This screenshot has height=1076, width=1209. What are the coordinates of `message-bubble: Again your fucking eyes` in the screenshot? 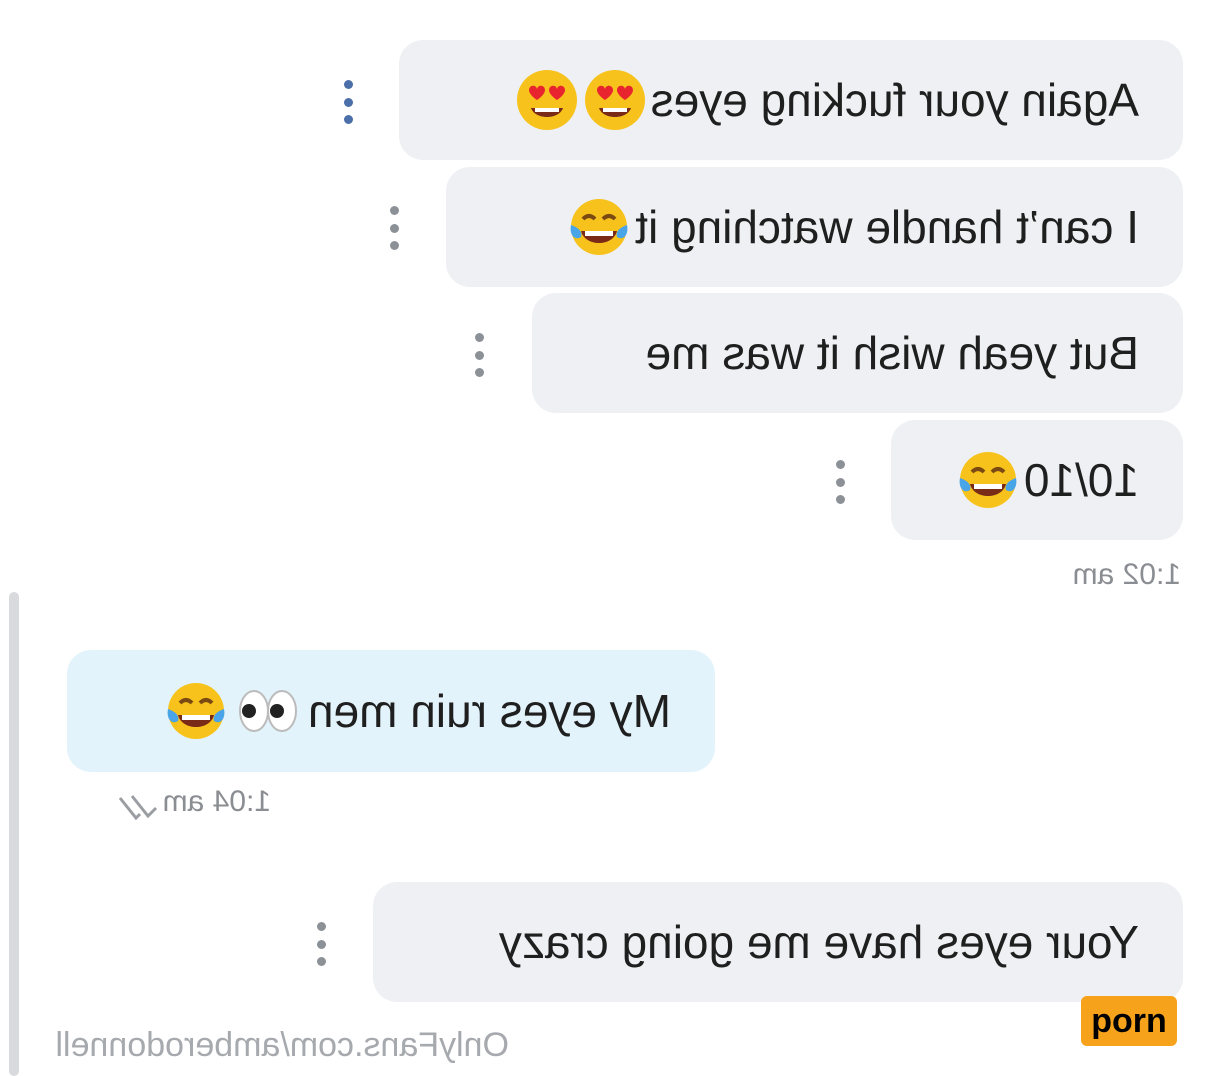 It's located at (791, 100).